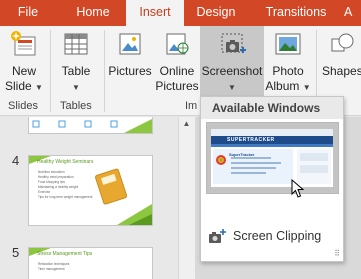  What do you see at coordinates (251, 140) in the screenshot?
I see `window-site-title: SUPERTRACKER` at bounding box center [251, 140].